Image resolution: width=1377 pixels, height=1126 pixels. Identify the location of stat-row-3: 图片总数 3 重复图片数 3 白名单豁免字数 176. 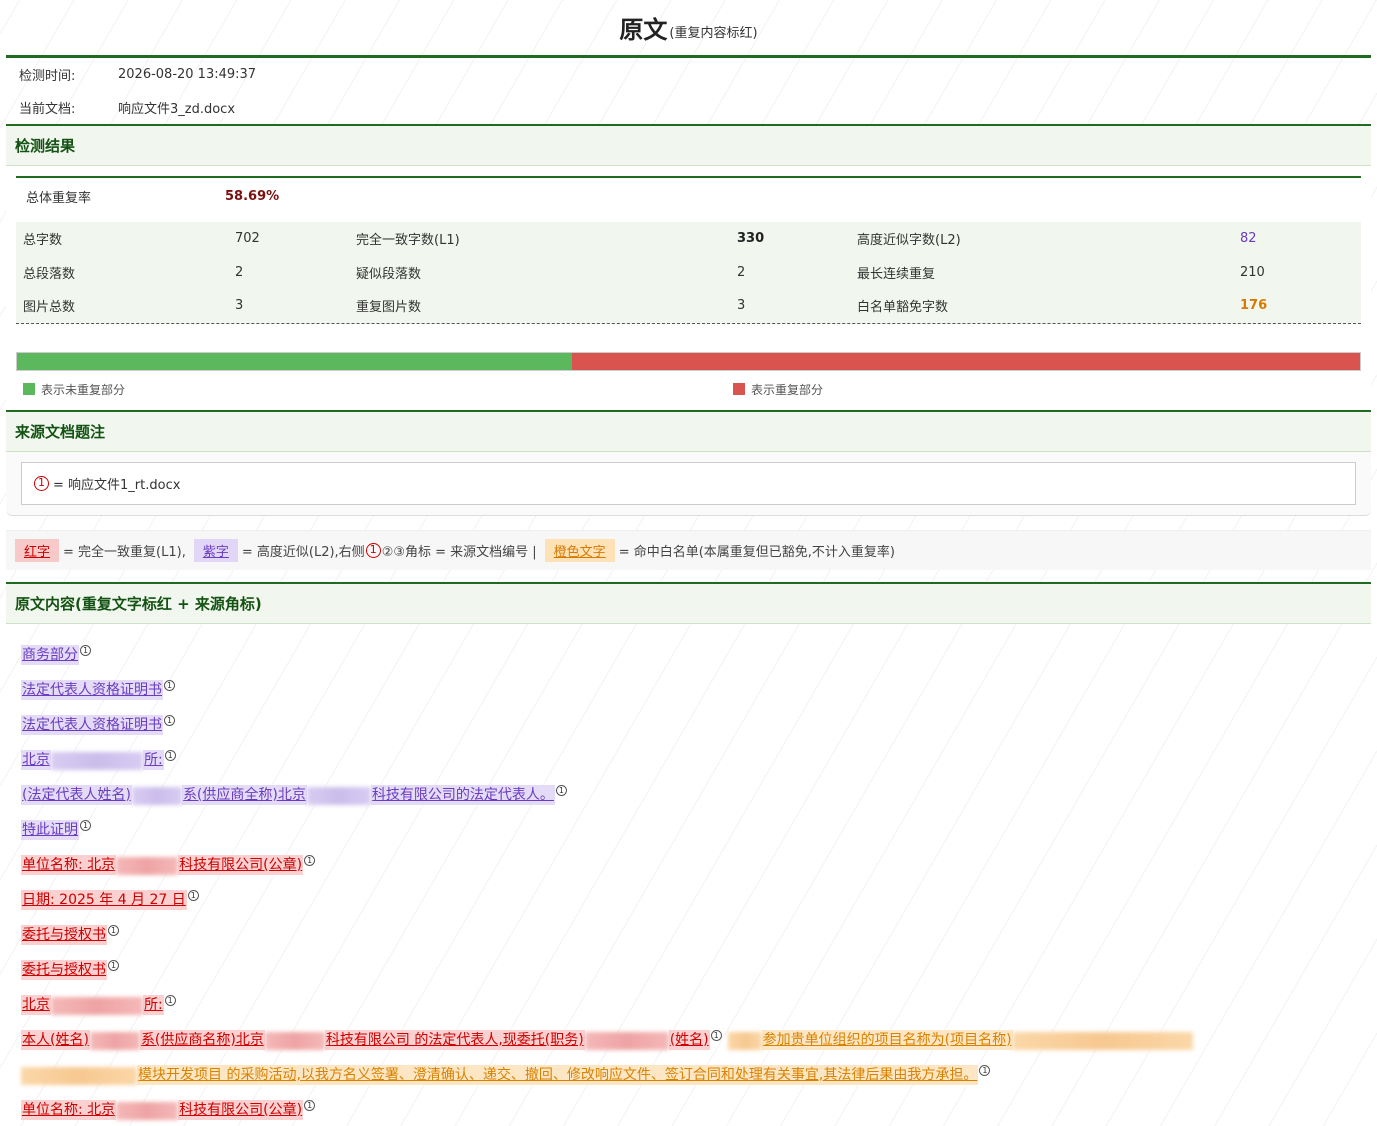
(688, 306).